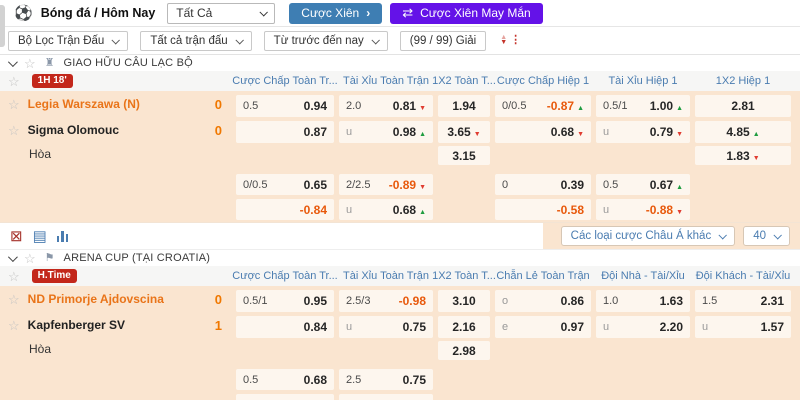  What do you see at coordinates (285, 379) in the screenshot?
I see `odds-cell: 0.5 0.68` at bounding box center [285, 379].